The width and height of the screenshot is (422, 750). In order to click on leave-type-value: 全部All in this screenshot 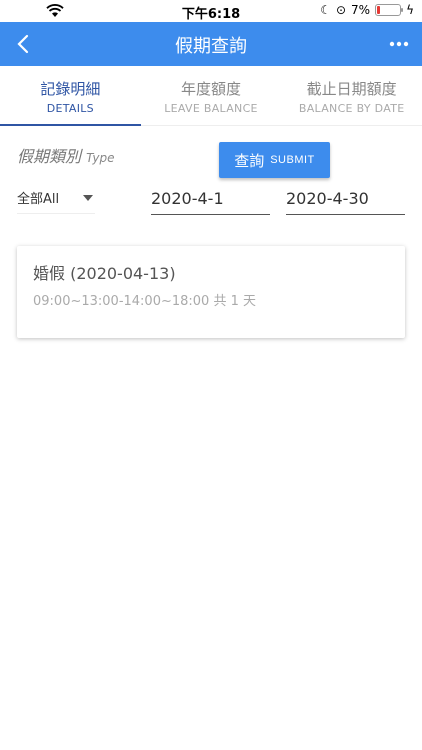, I will do `click(38, 199)`.